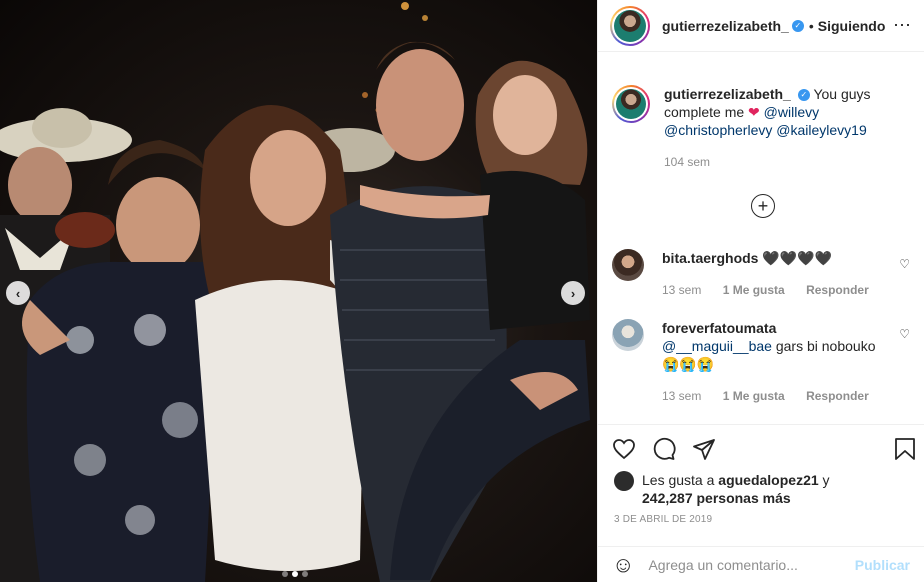 The image size is (924, 582). I want to click on post-date: 3 DE ABRIL DE 2019, so click(663, 519).